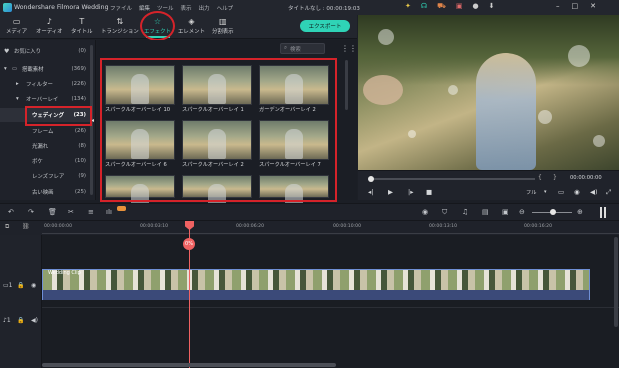 The height and width of the screenshot is (368, 619). What do you see at coordinates (425, 212) in the screenshot?
I see `render-icon: ◉` at bounding box center [425, 212].